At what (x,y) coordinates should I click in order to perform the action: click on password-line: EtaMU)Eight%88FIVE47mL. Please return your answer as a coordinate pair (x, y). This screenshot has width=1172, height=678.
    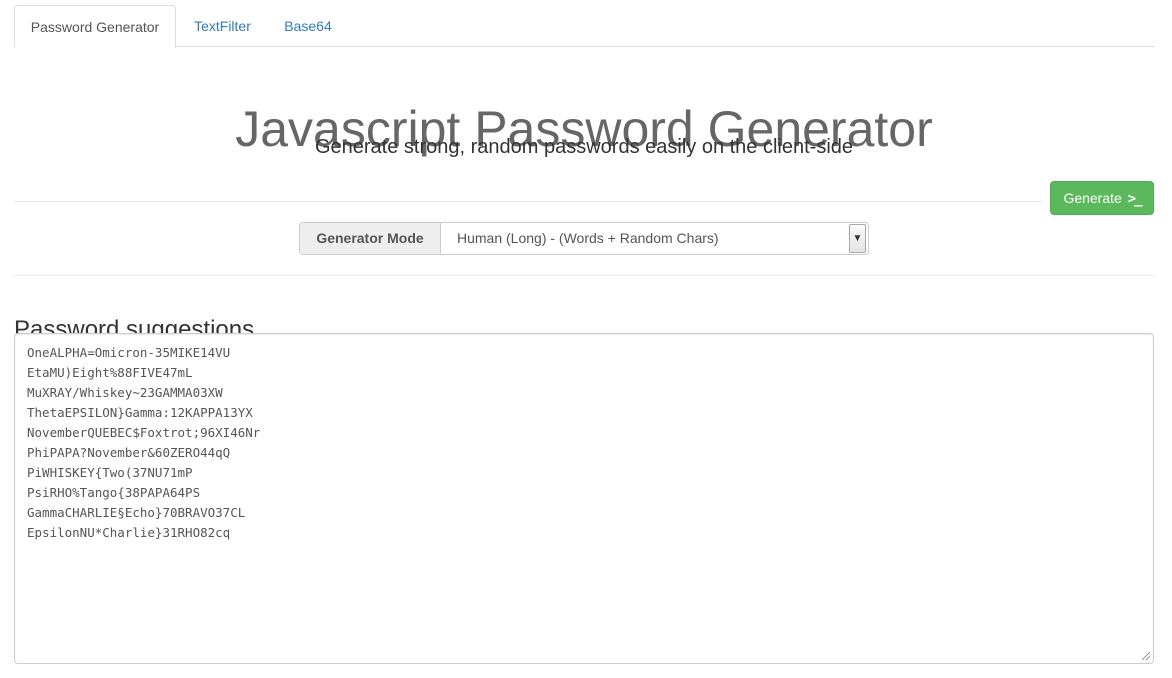
    Looking at the image, I should click on (110, 372).